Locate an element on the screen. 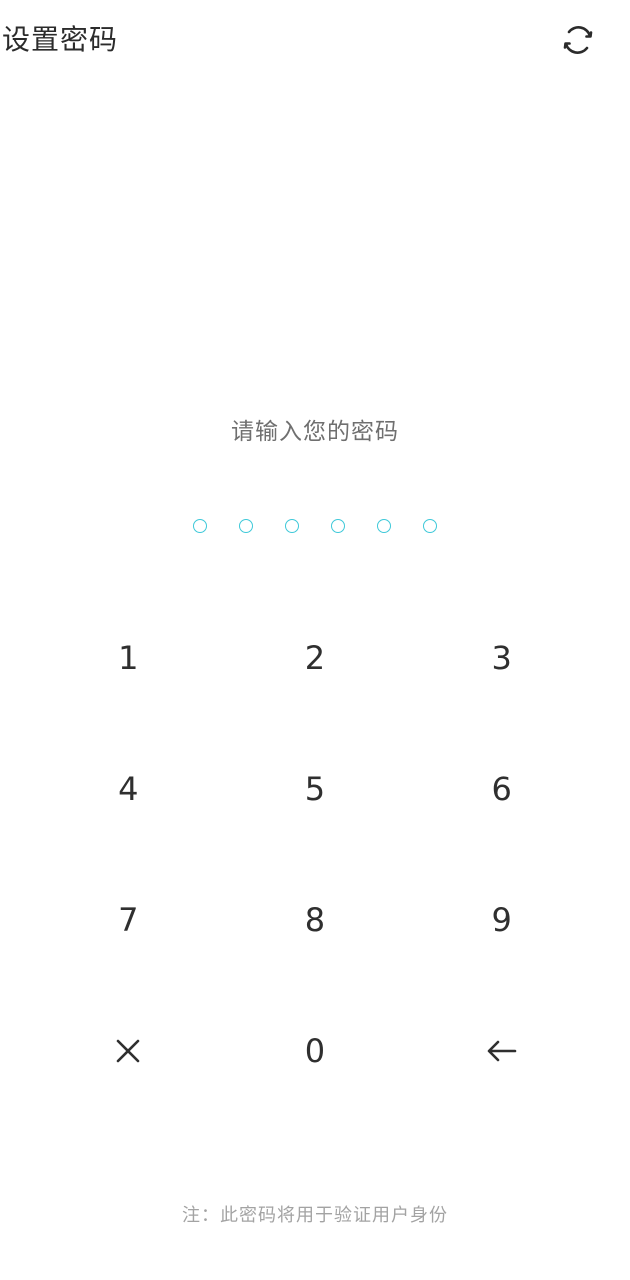 The height and width of the screenshot is (1280, 630). key-3: 3 is located at coordinates (501, 657).